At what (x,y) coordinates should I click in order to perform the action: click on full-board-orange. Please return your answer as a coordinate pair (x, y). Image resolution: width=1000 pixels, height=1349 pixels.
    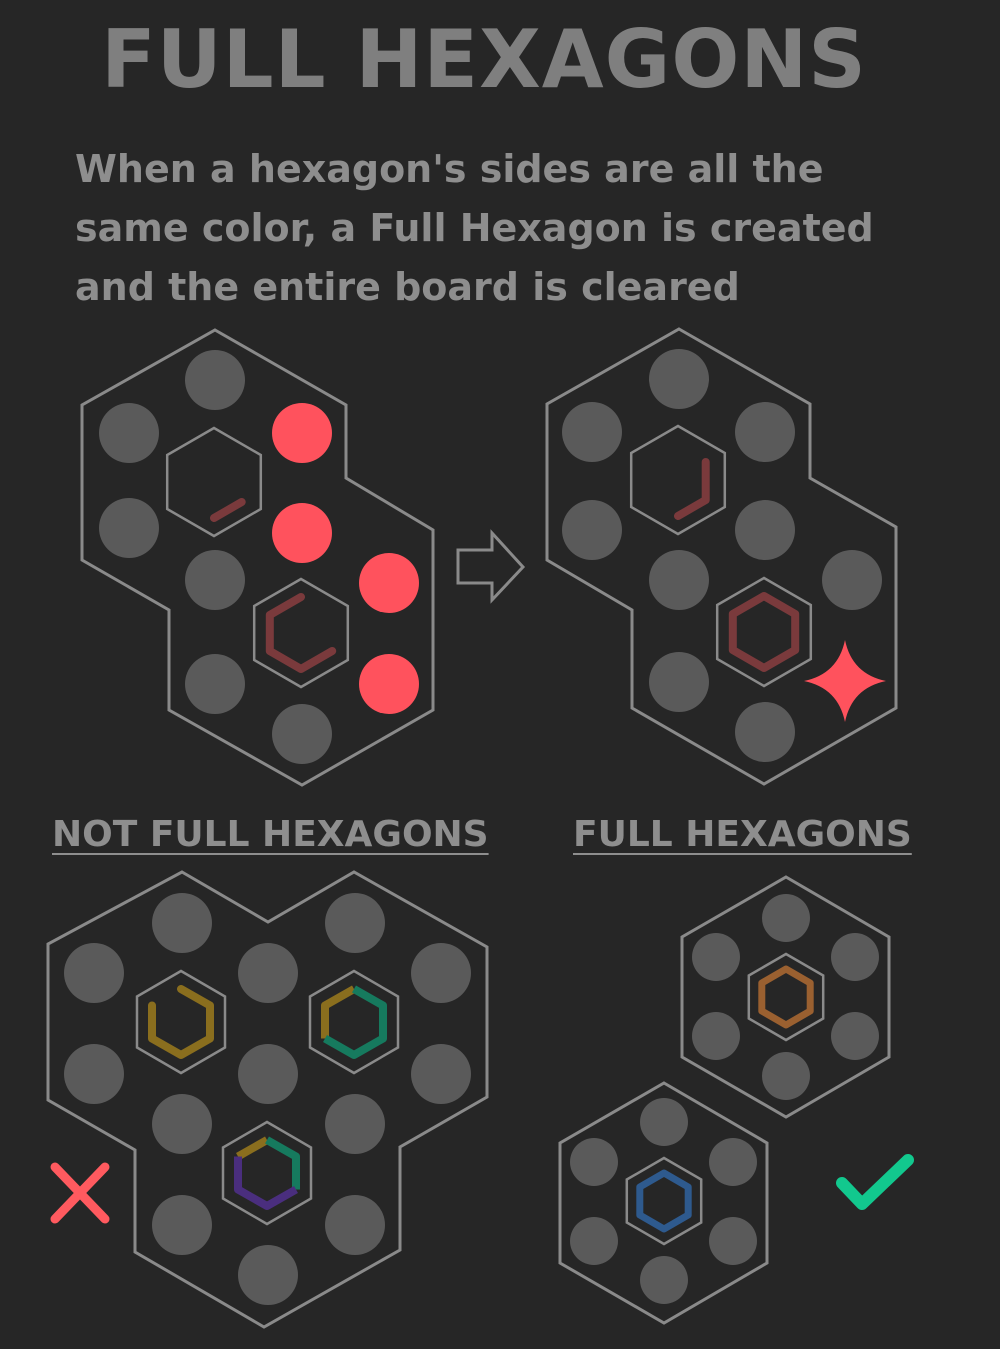
    Looking at the image, I should click on (785, 997).